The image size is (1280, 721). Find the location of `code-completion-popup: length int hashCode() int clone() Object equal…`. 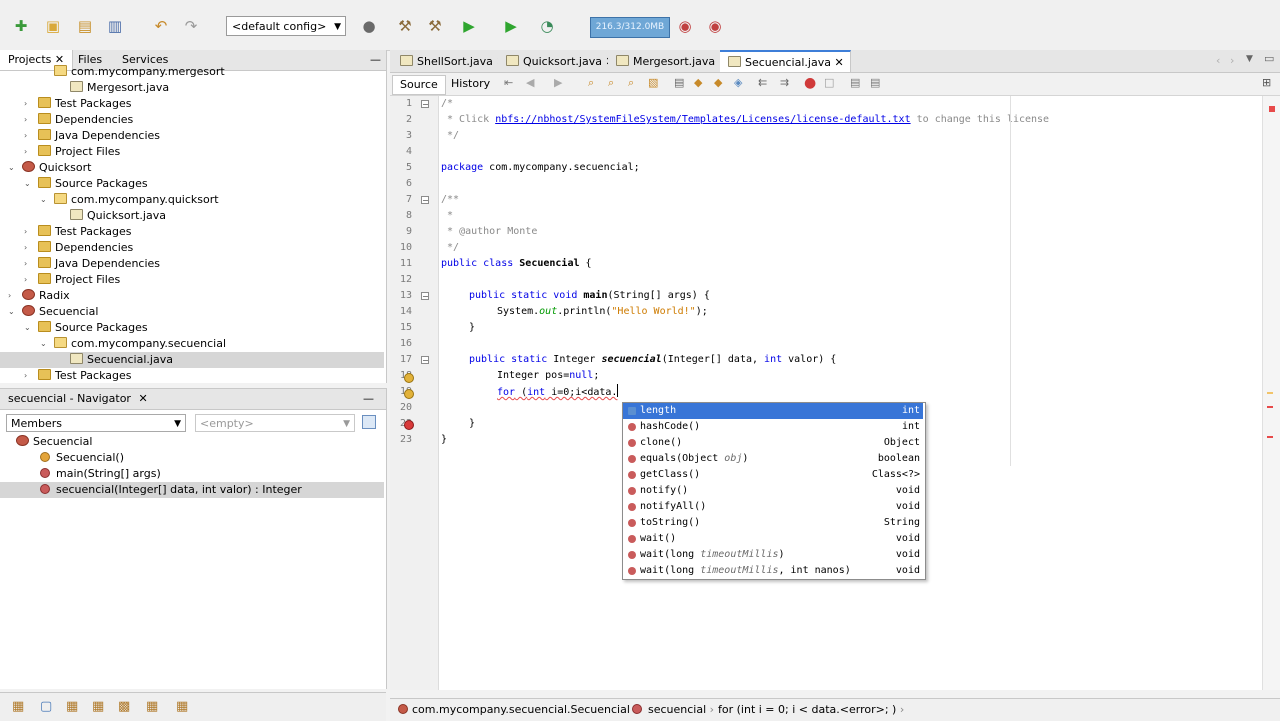

code-completion-popup: length int hashCode() int clone() Object equal… is located at coordinates (774, 491).